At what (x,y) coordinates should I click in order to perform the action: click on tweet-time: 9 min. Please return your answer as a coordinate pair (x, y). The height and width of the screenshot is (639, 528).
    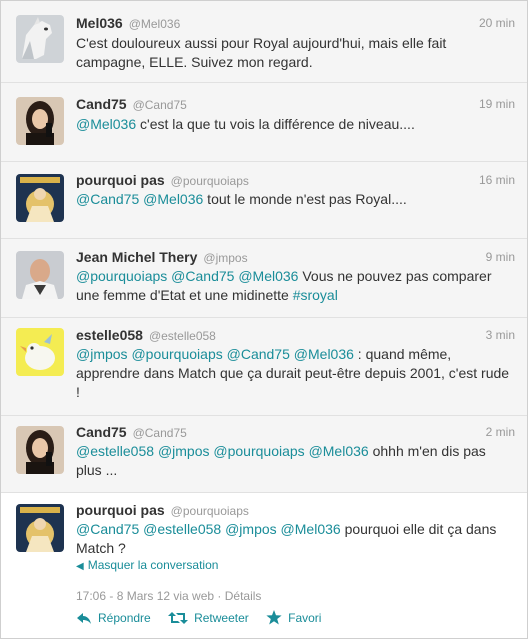
    Looking at the image, I should click on (500, 257).